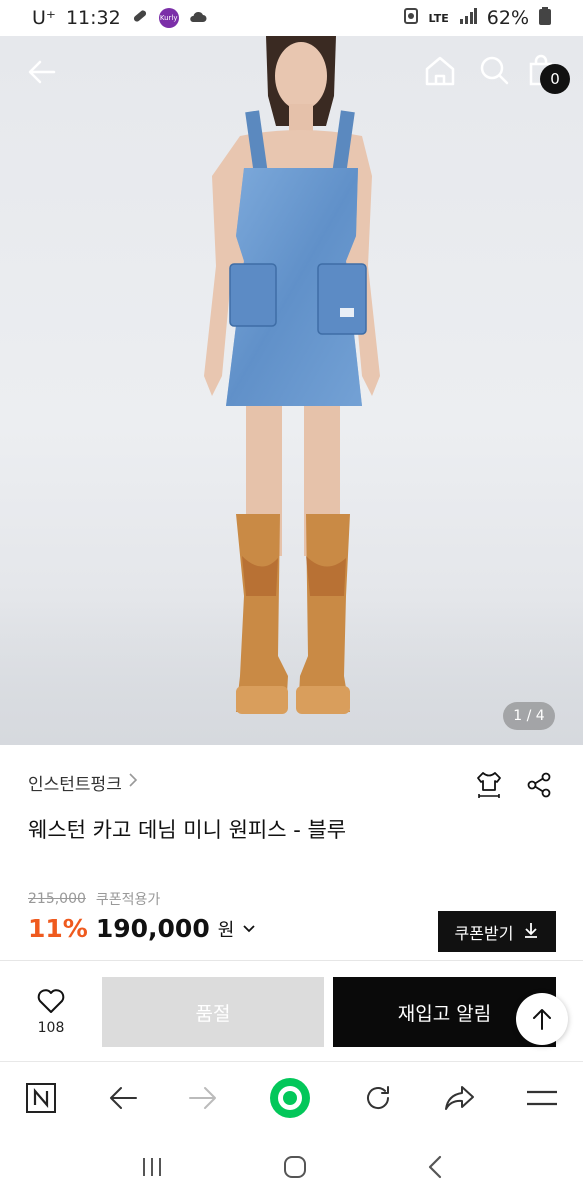  Describe the element at coordinates (468, 18) in the screenshot. I see `signal-icon` at that location.